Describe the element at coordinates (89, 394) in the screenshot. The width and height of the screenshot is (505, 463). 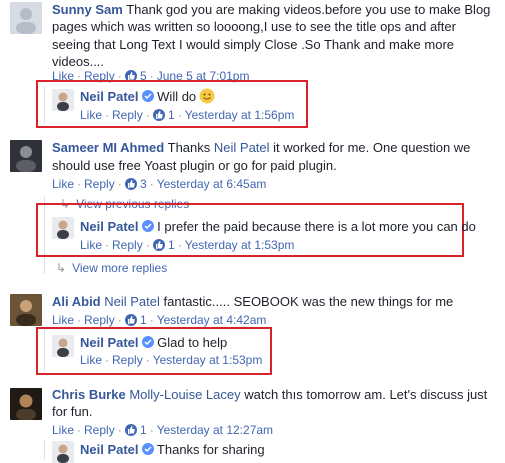
I see `comment-author: Chris Burke` at that location.